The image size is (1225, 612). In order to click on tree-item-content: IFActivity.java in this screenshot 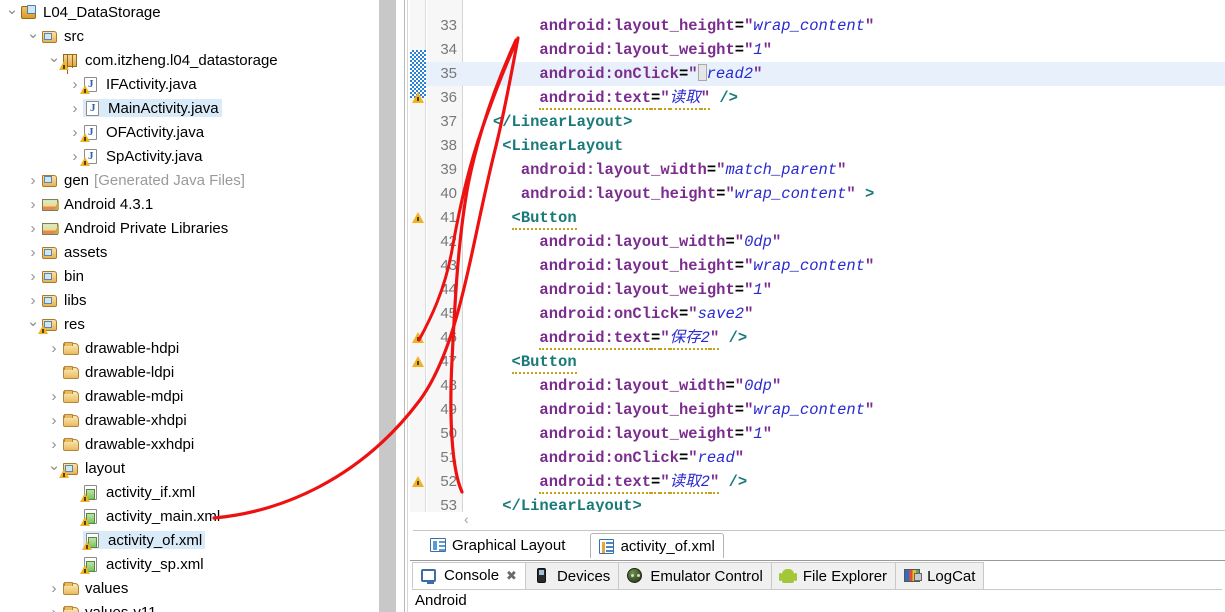, I will do `click(138, 85)`.